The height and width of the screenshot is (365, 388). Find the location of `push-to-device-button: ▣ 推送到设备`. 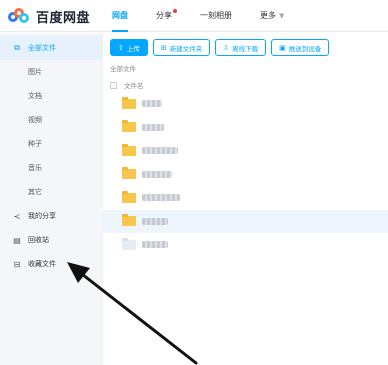

push-to-device-button: ▣ 推送到设备 is located at coordinates (300, 47).